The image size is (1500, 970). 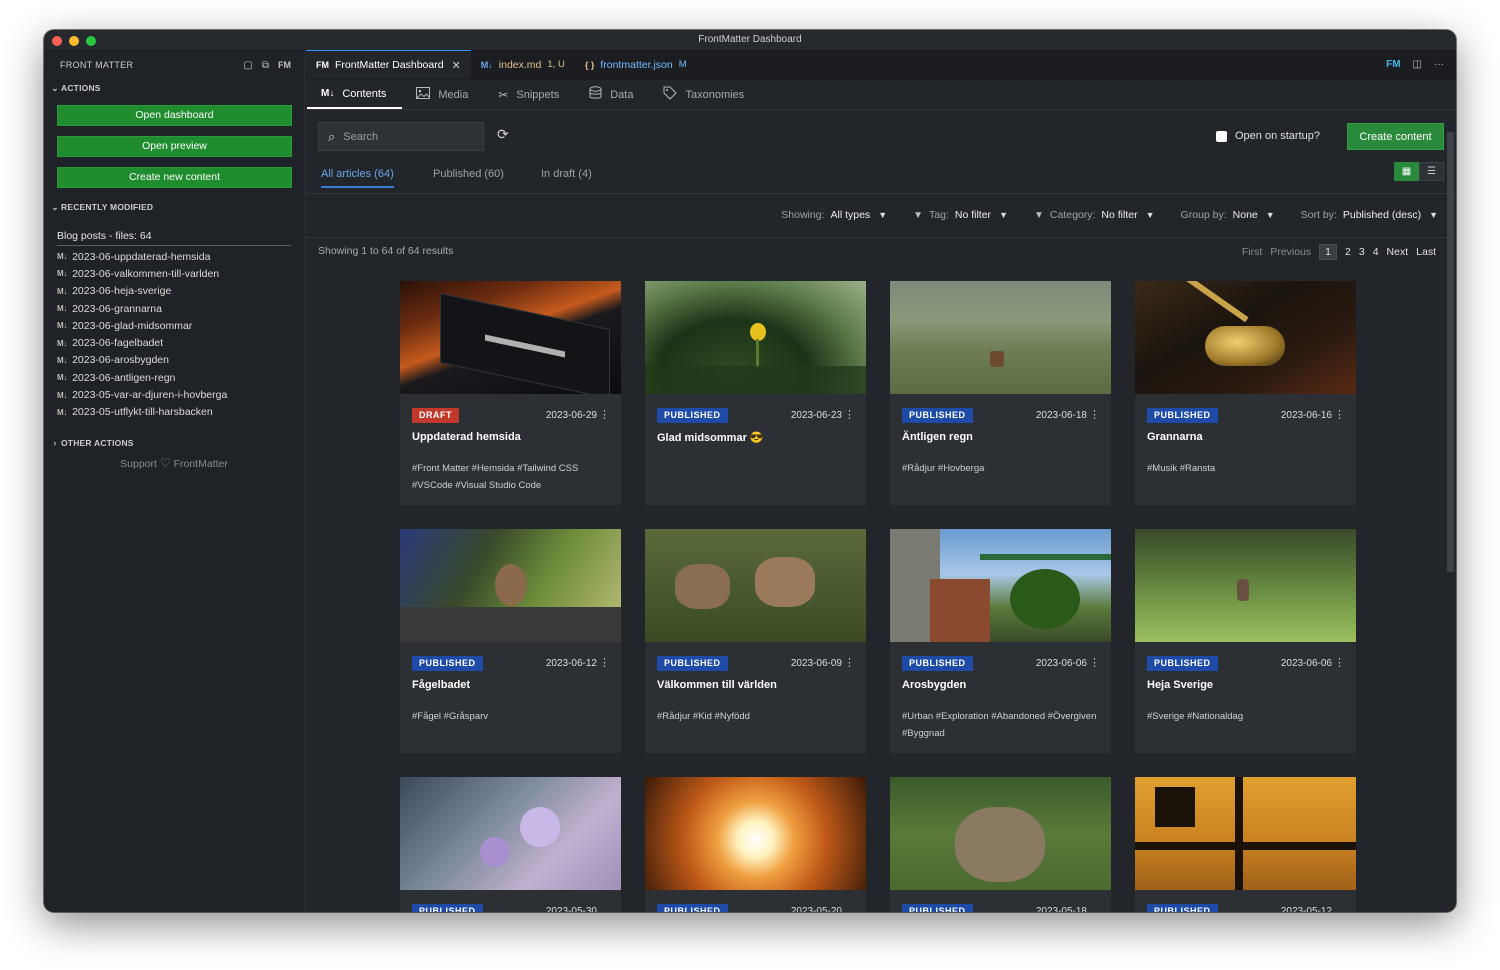 What do you see at coordinates (443, 94) in the screenshot?
I see `tab-media: Media` at bounding box center [443, 94].